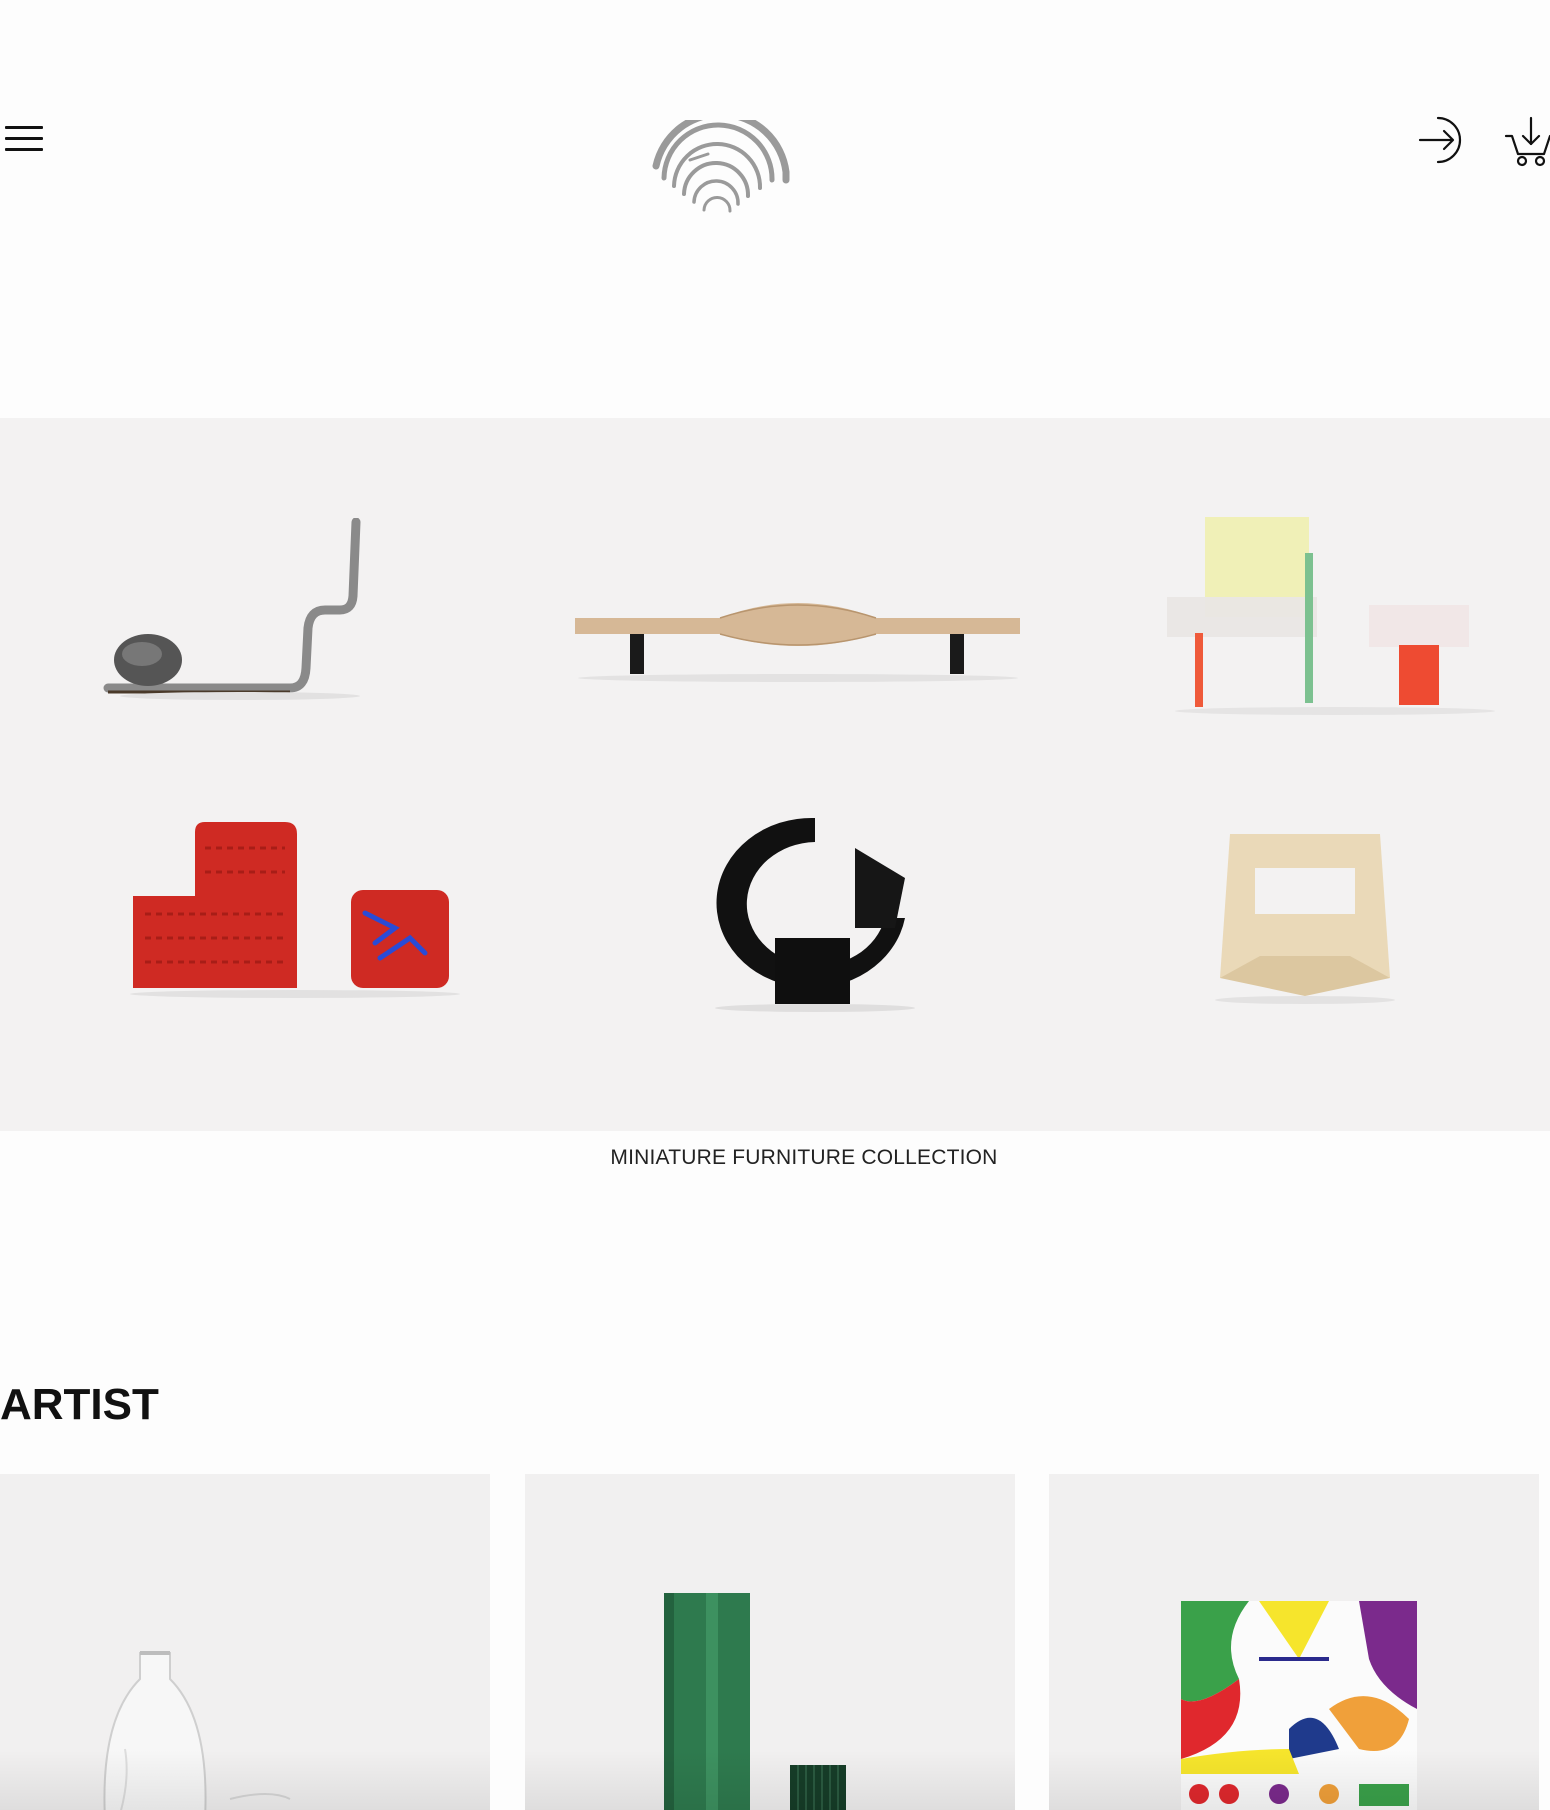  What do you see at coordinates (295, 910) in the screenshot?
I see `red-knit-armchair-and-ottoman` at bounding box center [295, 910].